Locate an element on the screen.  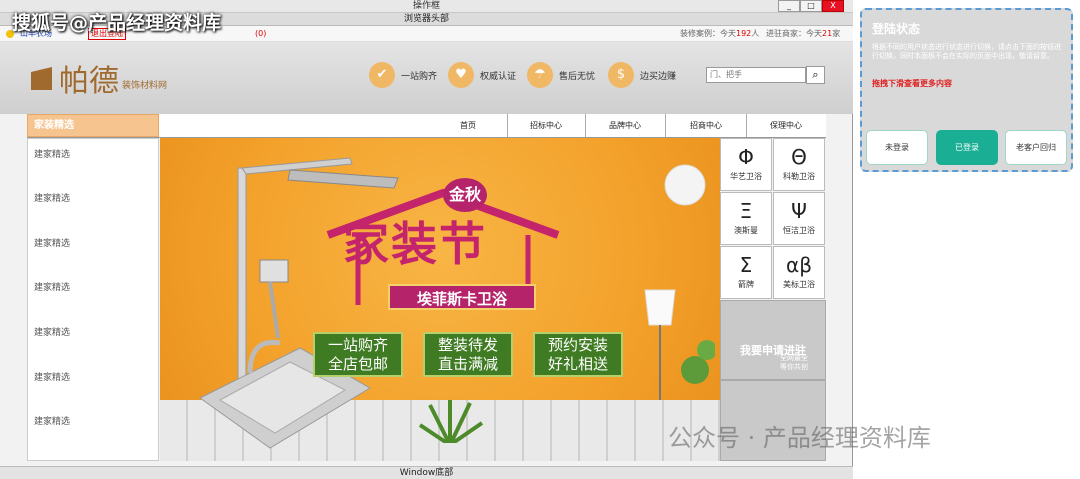
close-button: X is located at coordinates (833, 6).